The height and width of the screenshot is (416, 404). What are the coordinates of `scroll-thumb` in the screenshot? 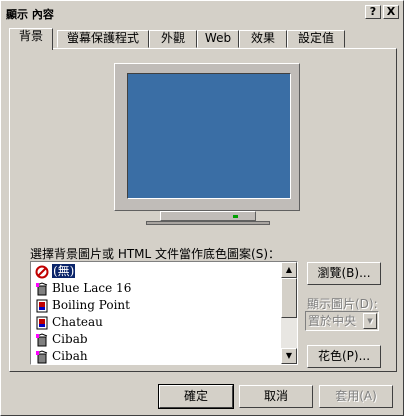 It's located at (289, 298).